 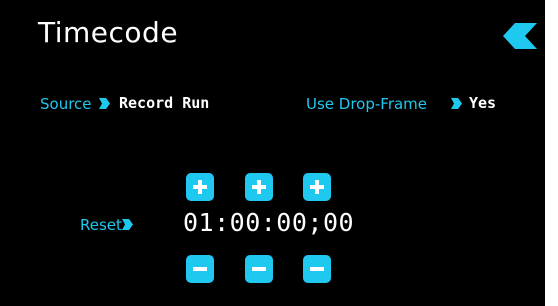 What do you see at coordinates (317, 187) in the screenshot?
I see `seconds-increment-button` at bounding box center [317, 187].